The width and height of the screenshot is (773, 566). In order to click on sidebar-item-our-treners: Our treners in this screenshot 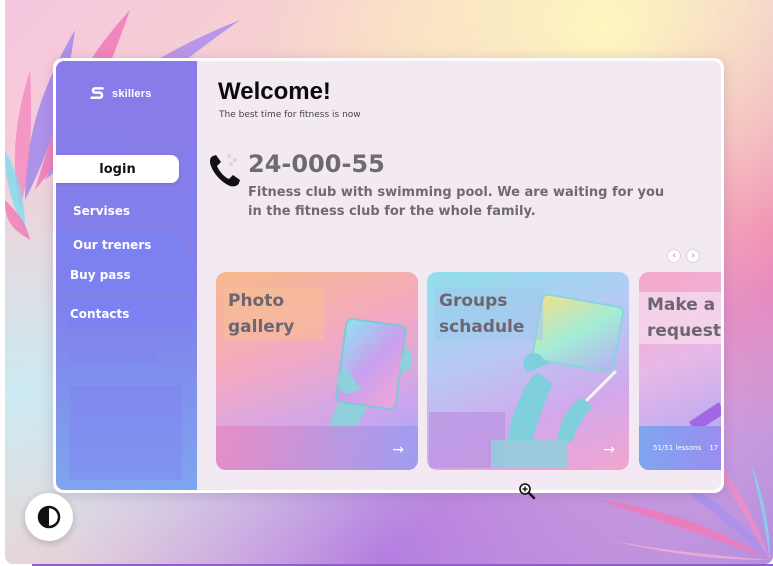, I will do `click(117, 245)`.